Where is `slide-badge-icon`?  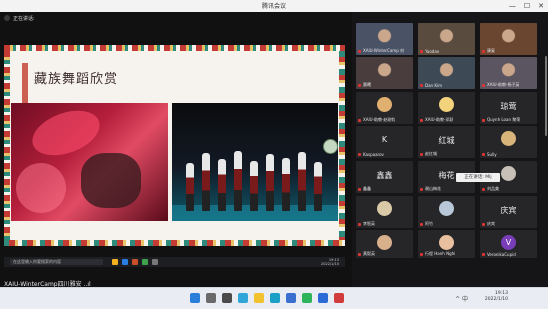 slide-badge-icon is located at coordinates (330, 146).